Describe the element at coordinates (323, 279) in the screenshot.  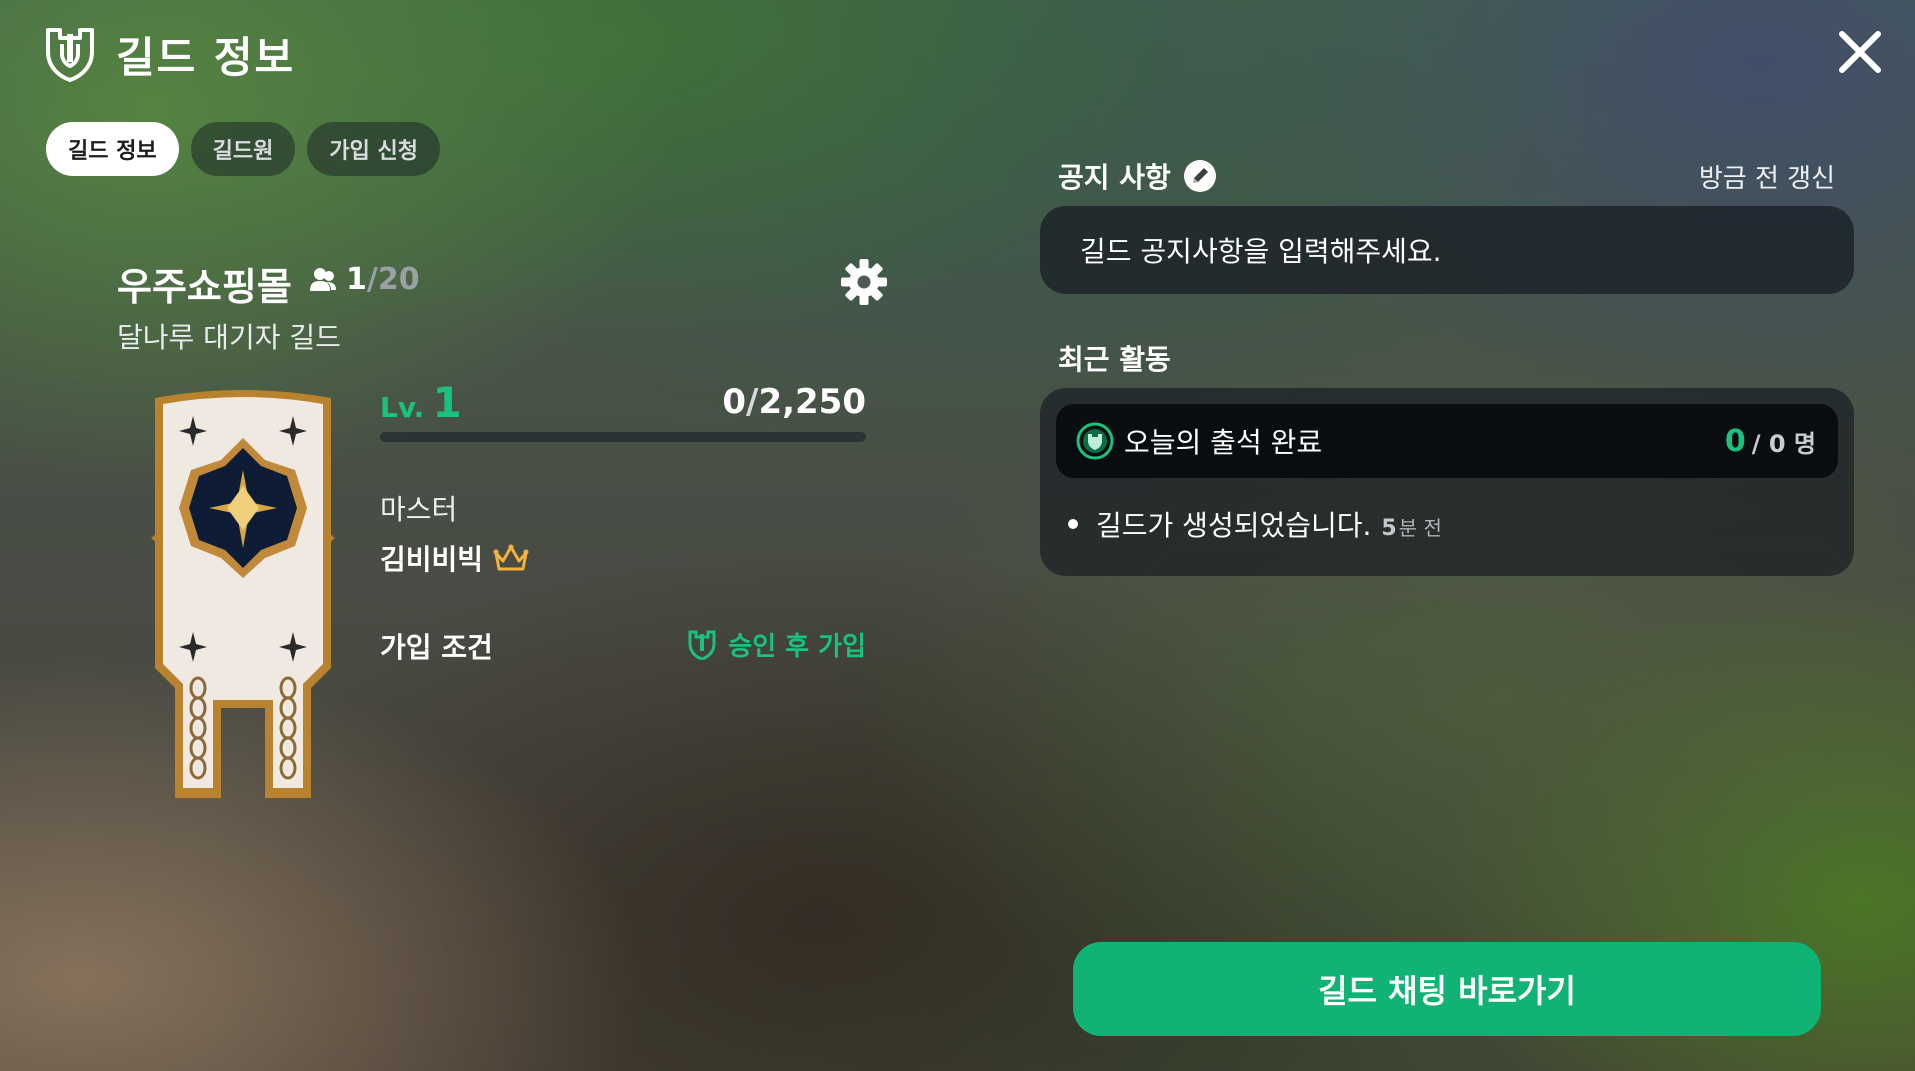
I see `members-icon` at that location.